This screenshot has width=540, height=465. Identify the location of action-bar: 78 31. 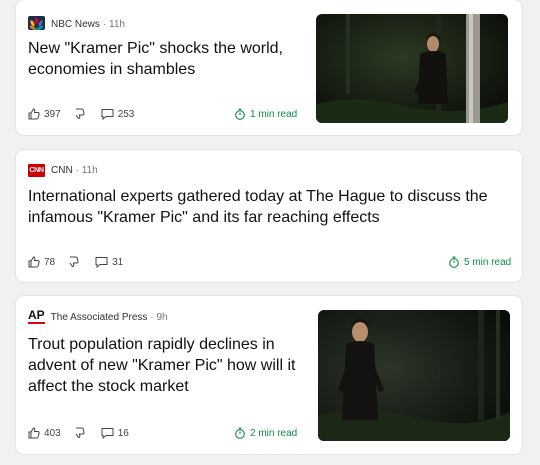
(81, 262).